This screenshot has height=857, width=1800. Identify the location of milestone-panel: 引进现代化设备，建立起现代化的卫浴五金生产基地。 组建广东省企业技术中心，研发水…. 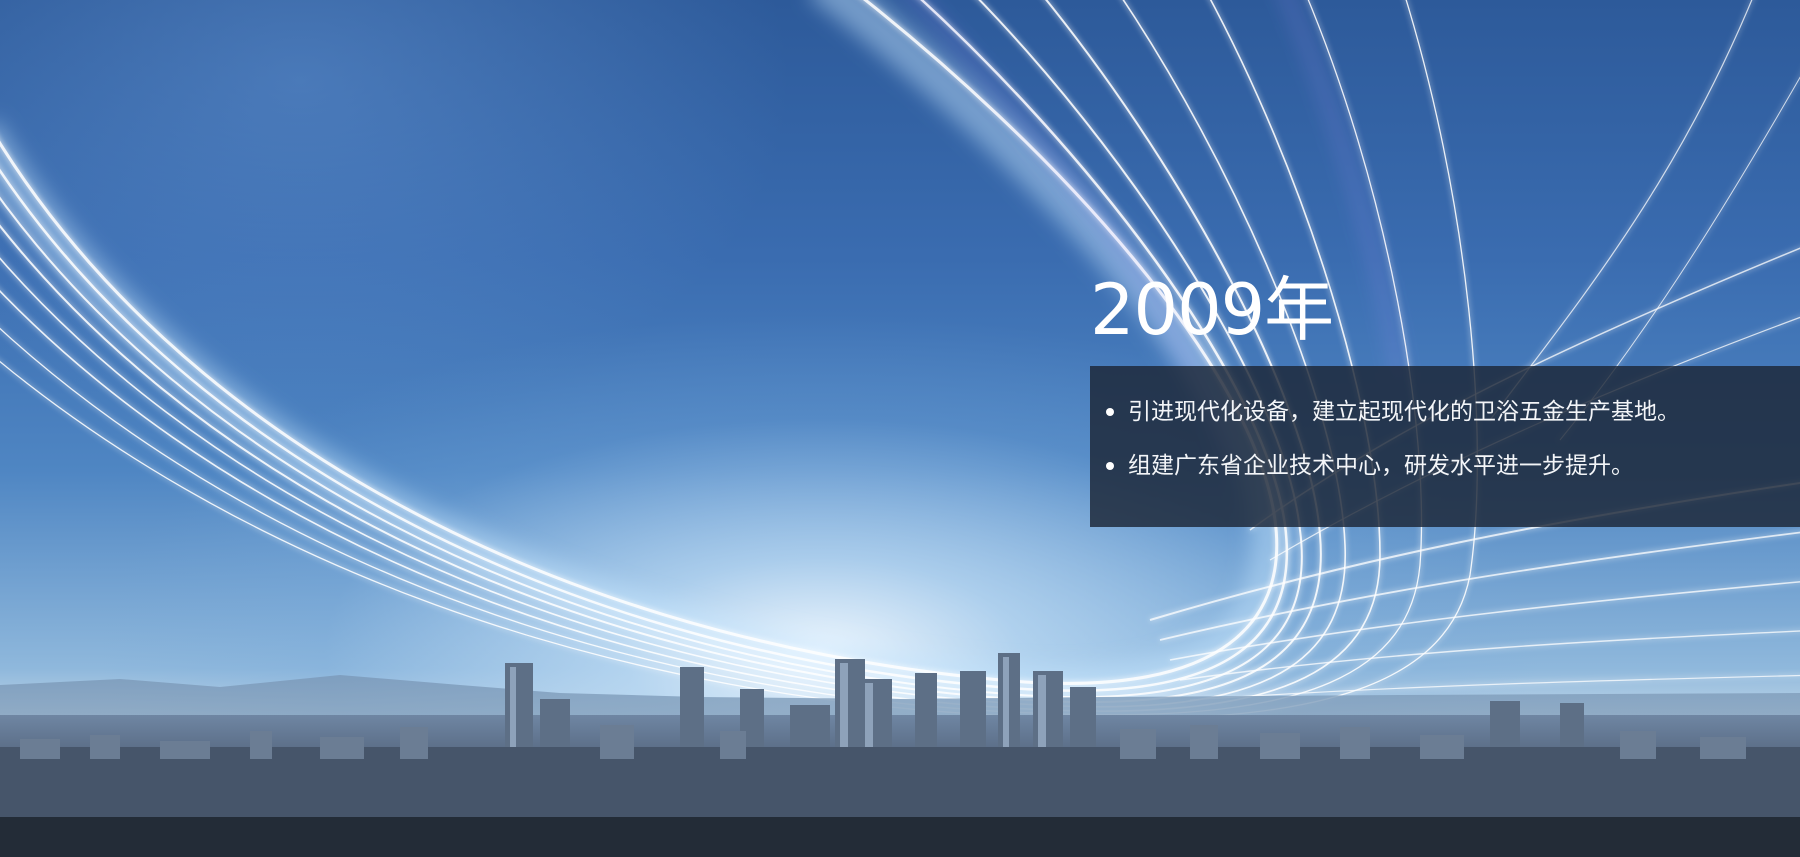
(1445, 446).